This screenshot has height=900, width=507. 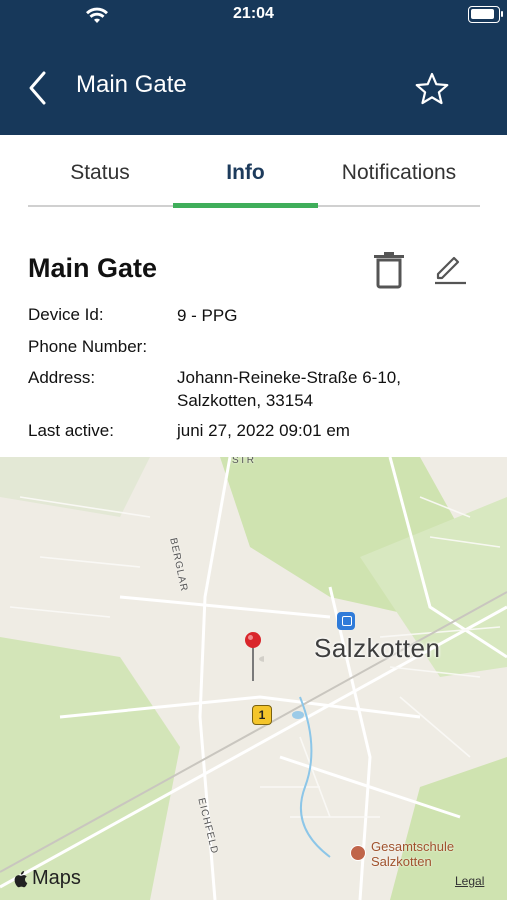 What do you see at coordinates (346, 621) in the screenshot?
I see `train-station-icon` at bounding box center [346, 621].